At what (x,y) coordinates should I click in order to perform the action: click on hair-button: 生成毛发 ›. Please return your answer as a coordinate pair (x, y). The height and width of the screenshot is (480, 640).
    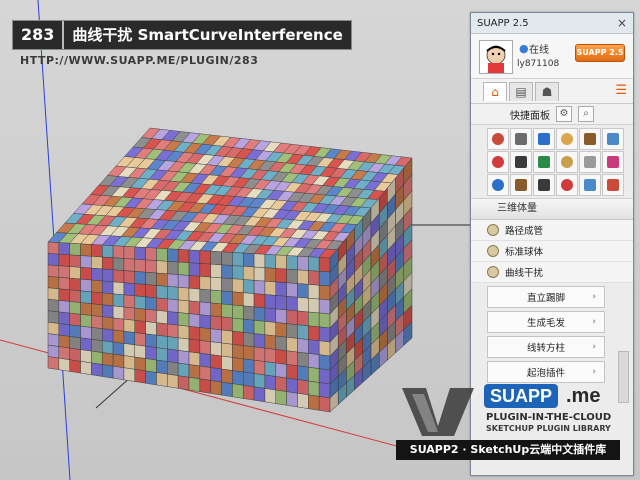
    Looking at the image, I should click on (546, 322).